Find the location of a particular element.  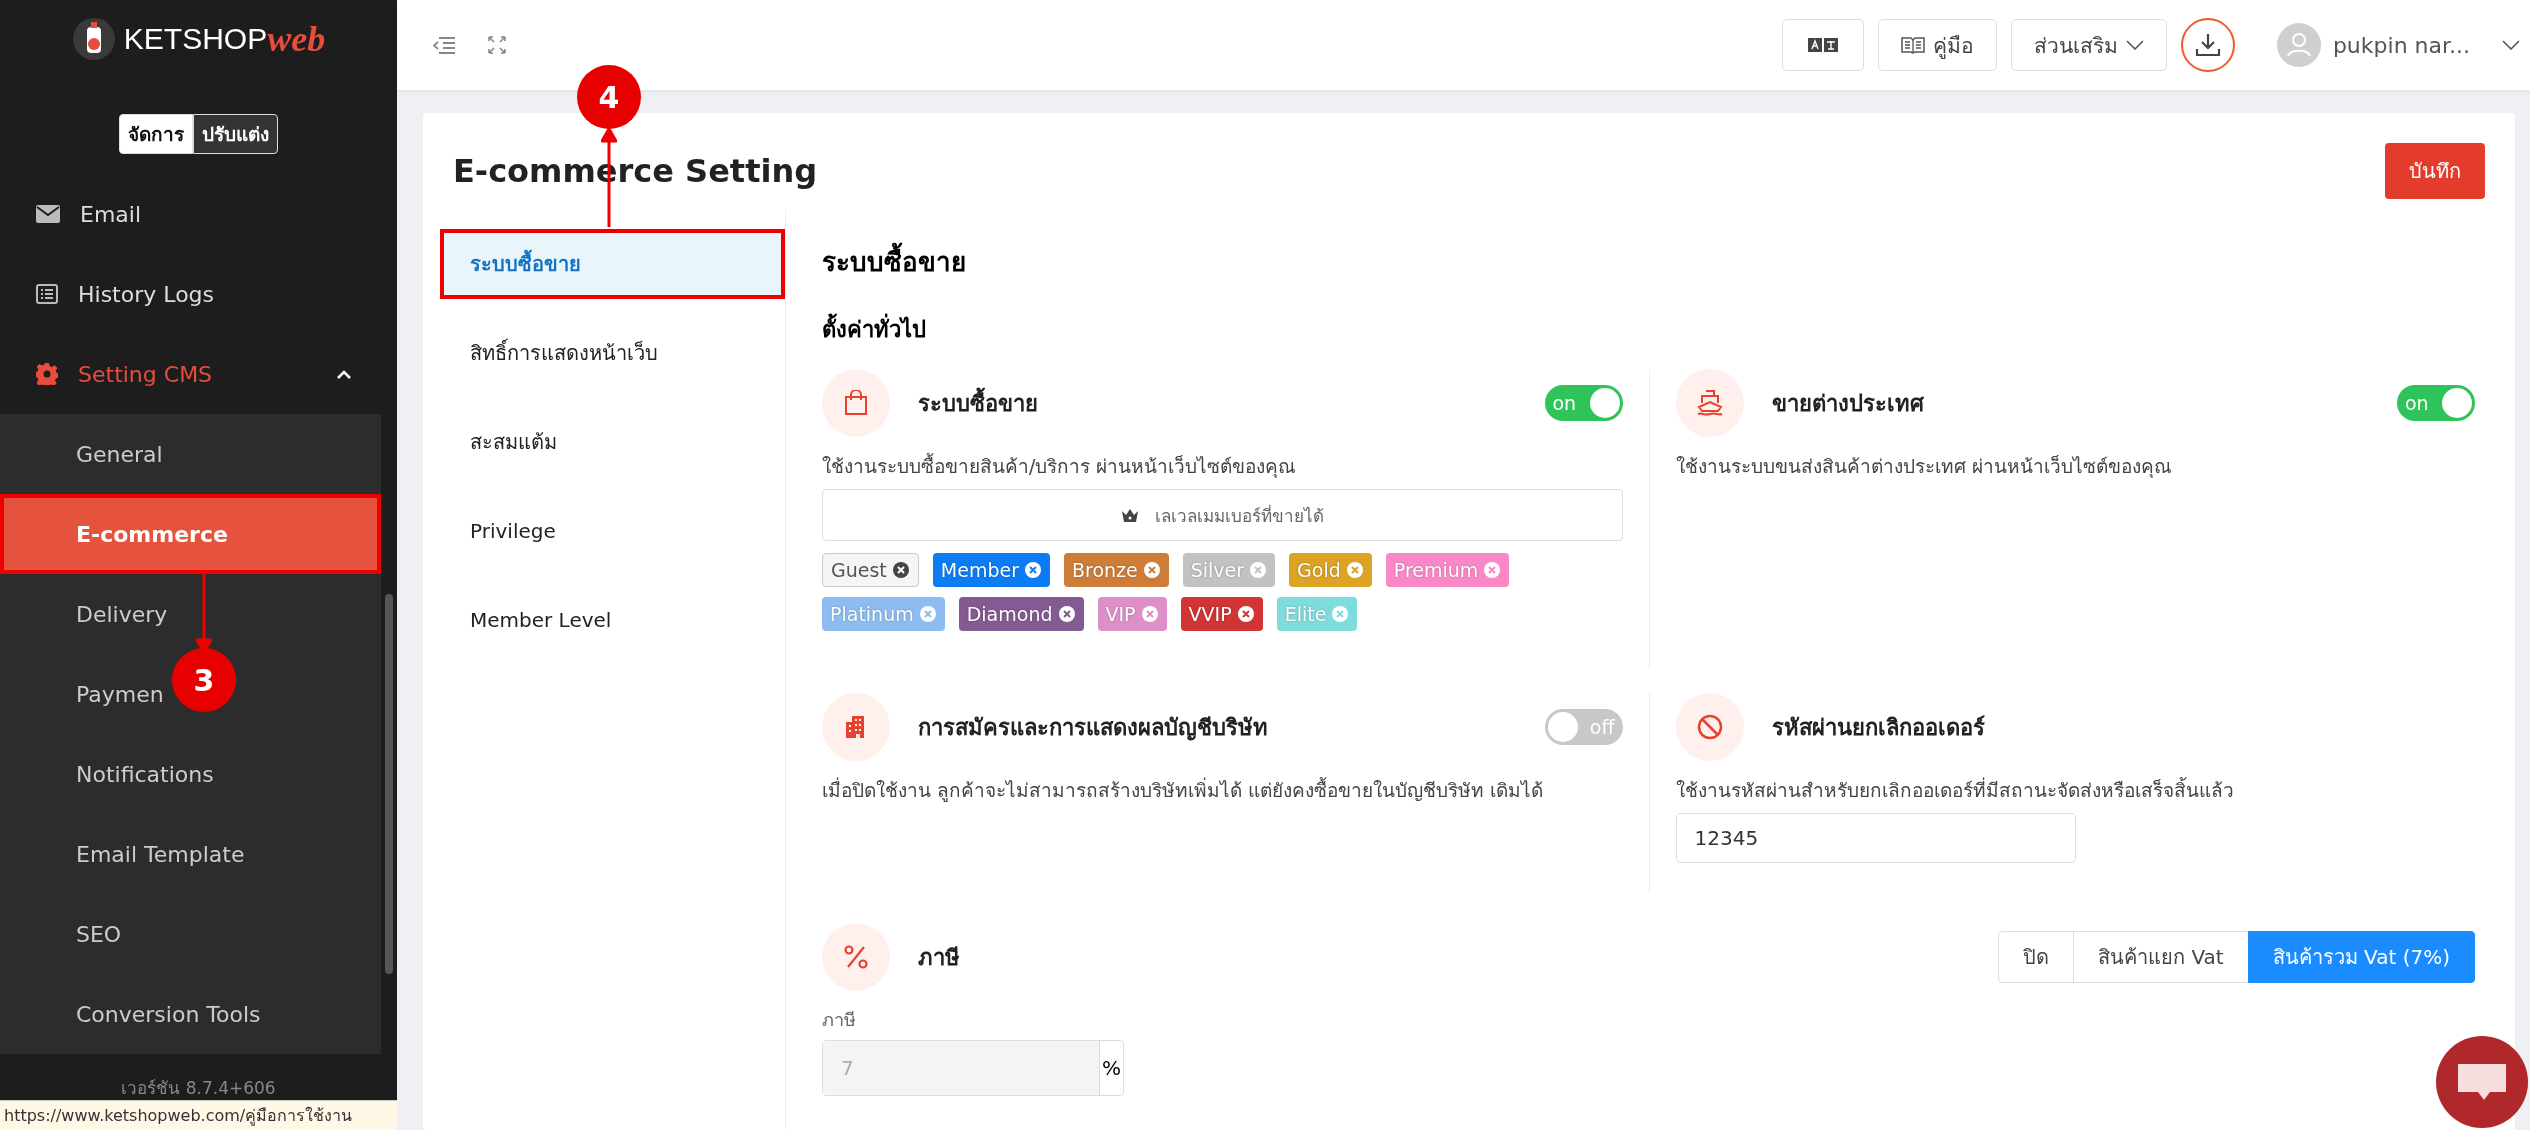

scrollbar is located at coordinates (389, 784).